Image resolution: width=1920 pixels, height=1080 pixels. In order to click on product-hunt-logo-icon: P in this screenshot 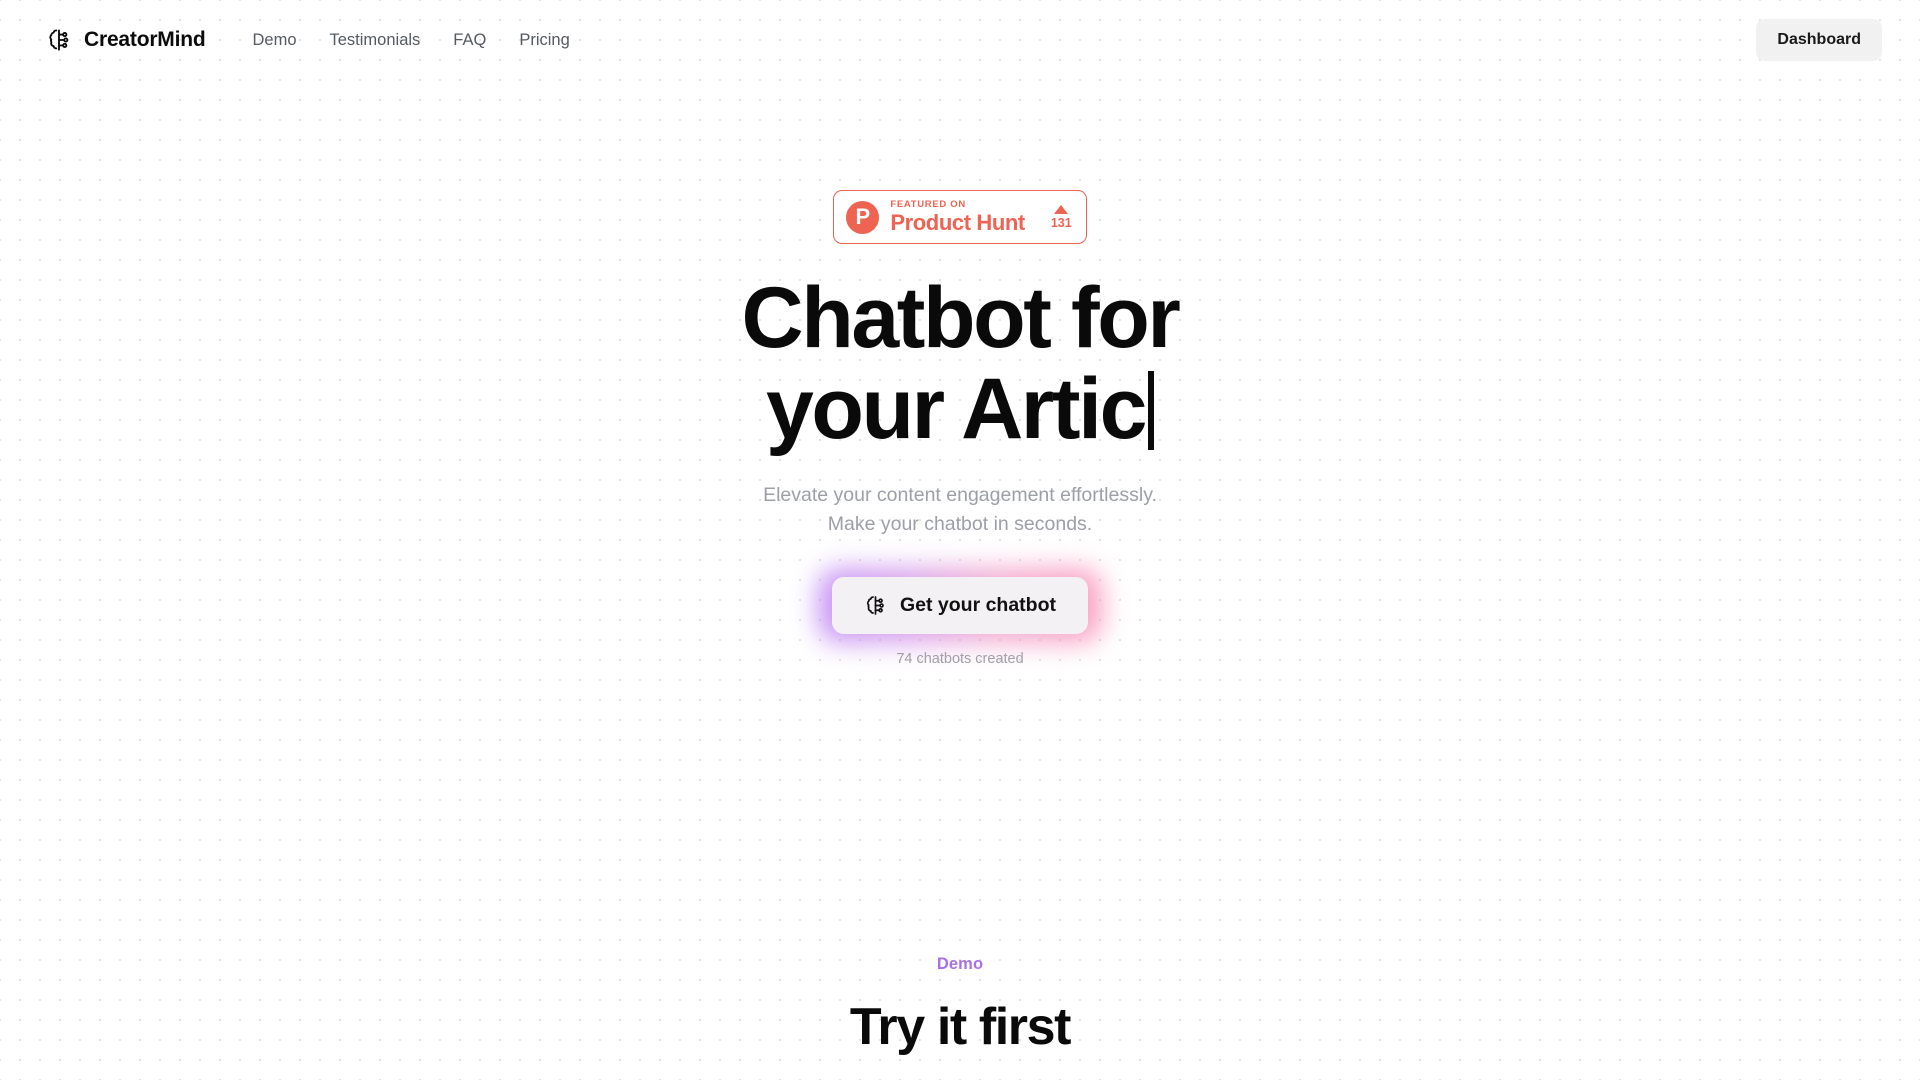, I will do `click(863, 217)`.